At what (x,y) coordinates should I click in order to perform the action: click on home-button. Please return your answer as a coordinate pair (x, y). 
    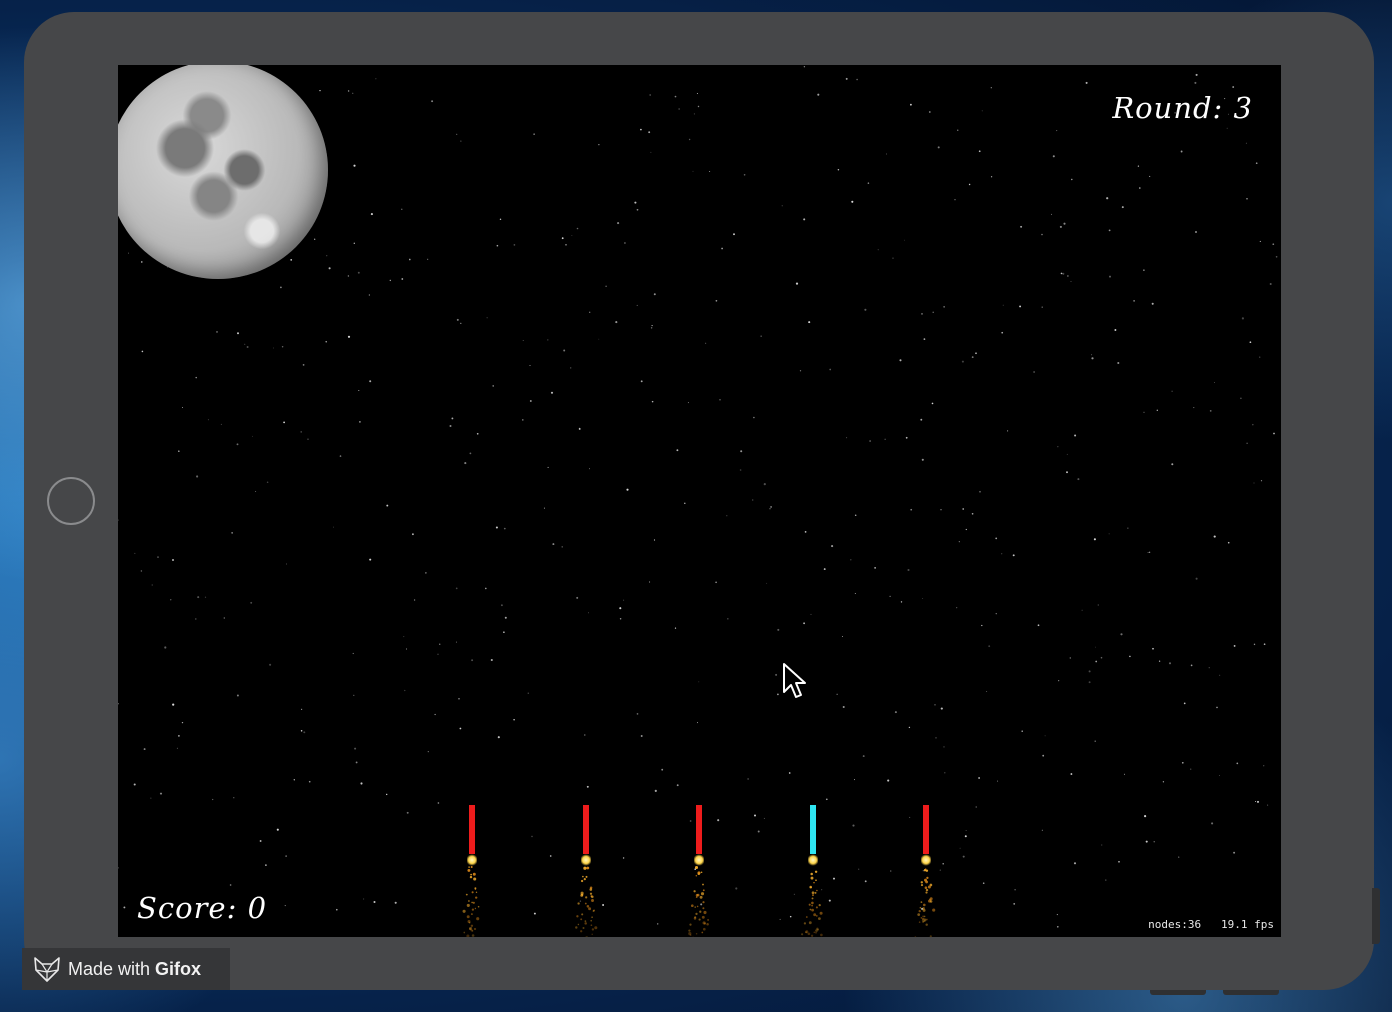
    Looking at the image, I should click on (71, 501).